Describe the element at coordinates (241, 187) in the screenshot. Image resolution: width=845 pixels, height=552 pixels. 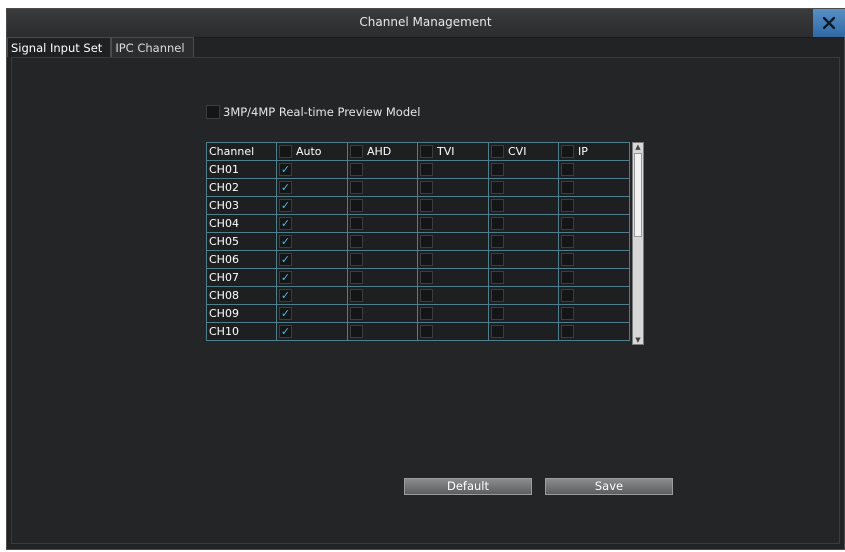
I see `channel-name: CH02` at that location.